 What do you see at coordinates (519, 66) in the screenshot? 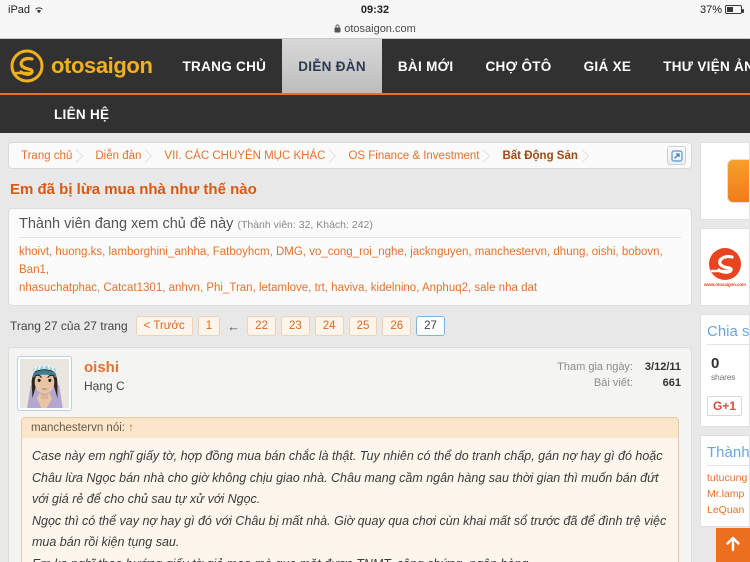
I see `nav-item-cho-oto: CHỢ ÔTÔ` at bounding box center [519, 66].